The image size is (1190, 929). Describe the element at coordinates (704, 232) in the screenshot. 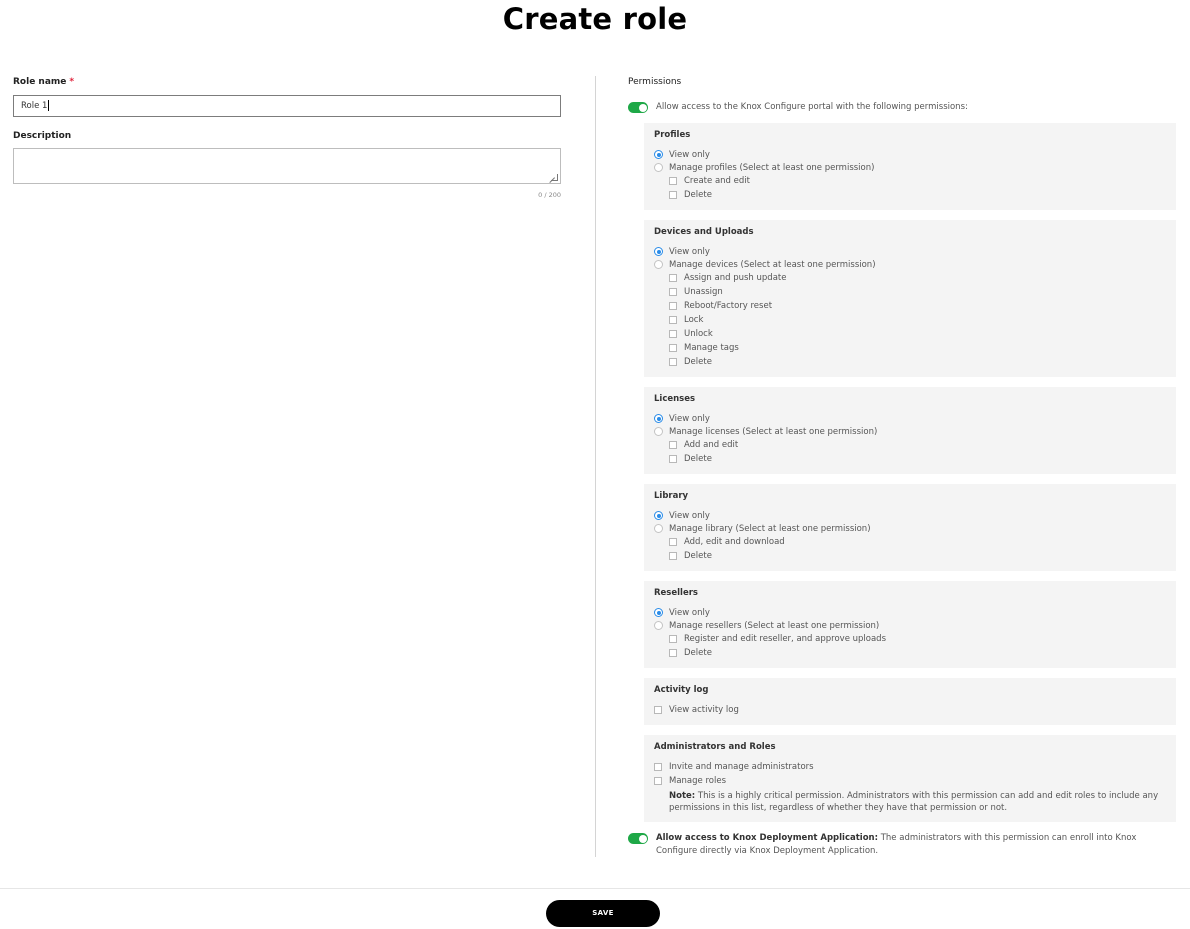

I see `section-title: Devices and Uploads` at that location.